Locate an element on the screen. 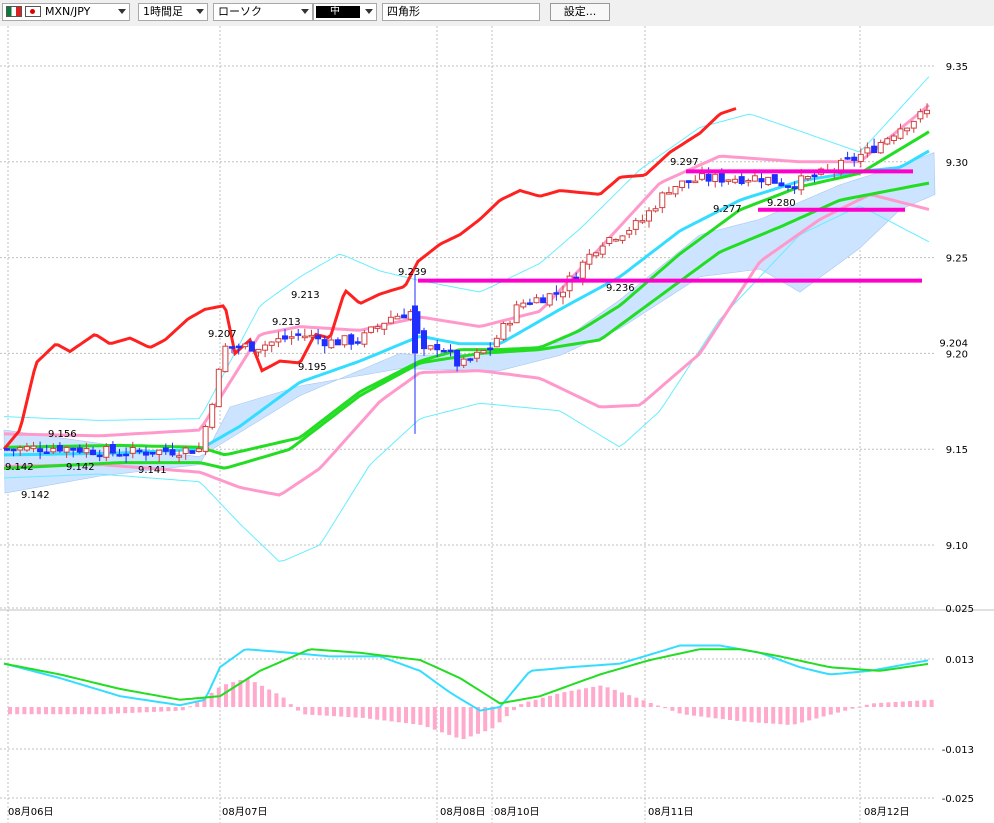 This screenshot has width=994, height=823. mexico-flag-icon is located at coordinates (14, 11).